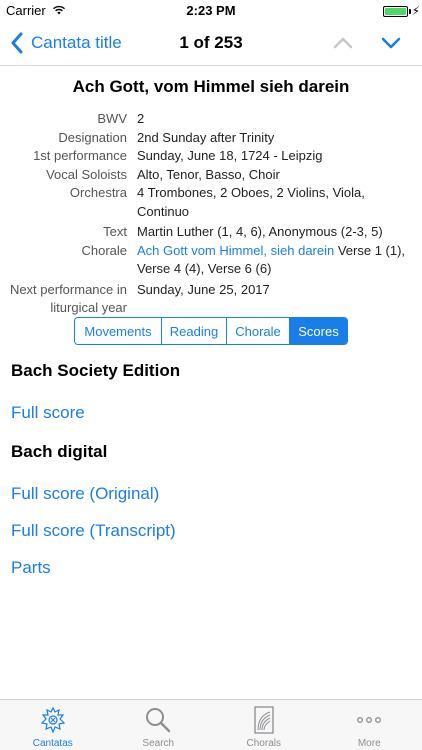 The image size is (422, 750). What do you see at coordinates (52, 743) in the screenshot?
I see `tab-cantatas-label: Cantatas` at bounding box center [52, 743].